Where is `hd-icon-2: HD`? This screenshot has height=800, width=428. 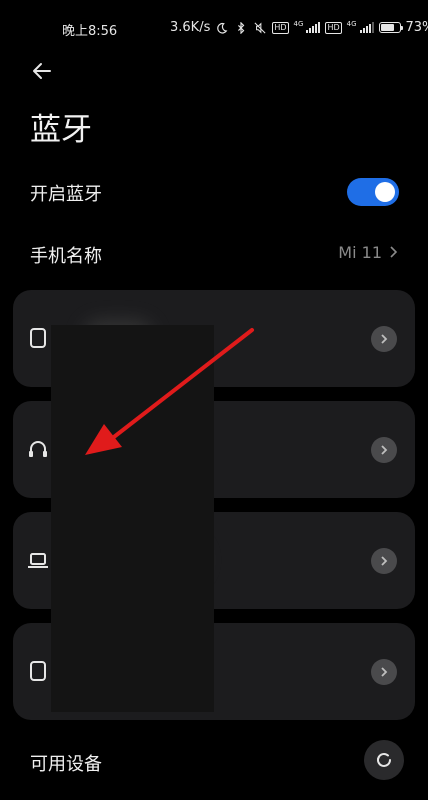
hd-icon-2: HD is located at coordinates (333, 27).